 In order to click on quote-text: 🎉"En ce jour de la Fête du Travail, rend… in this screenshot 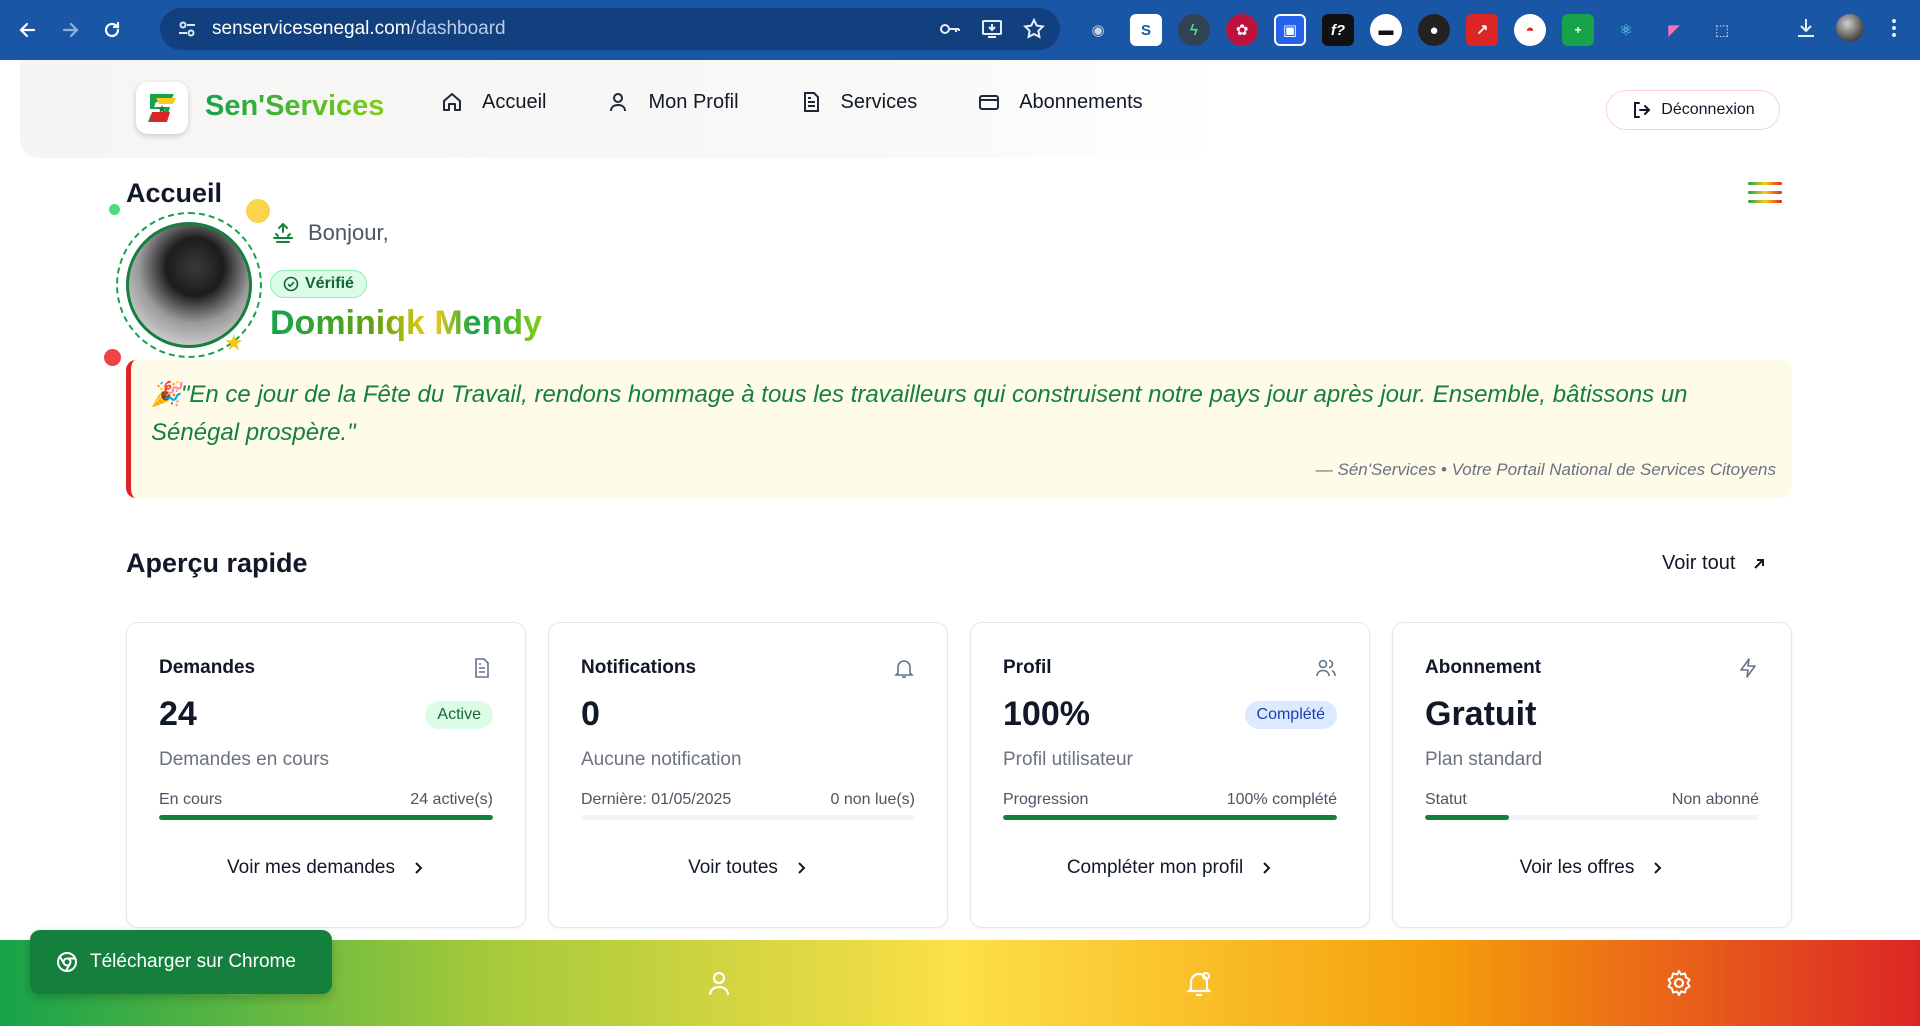, I will do `click(966, 414)`.